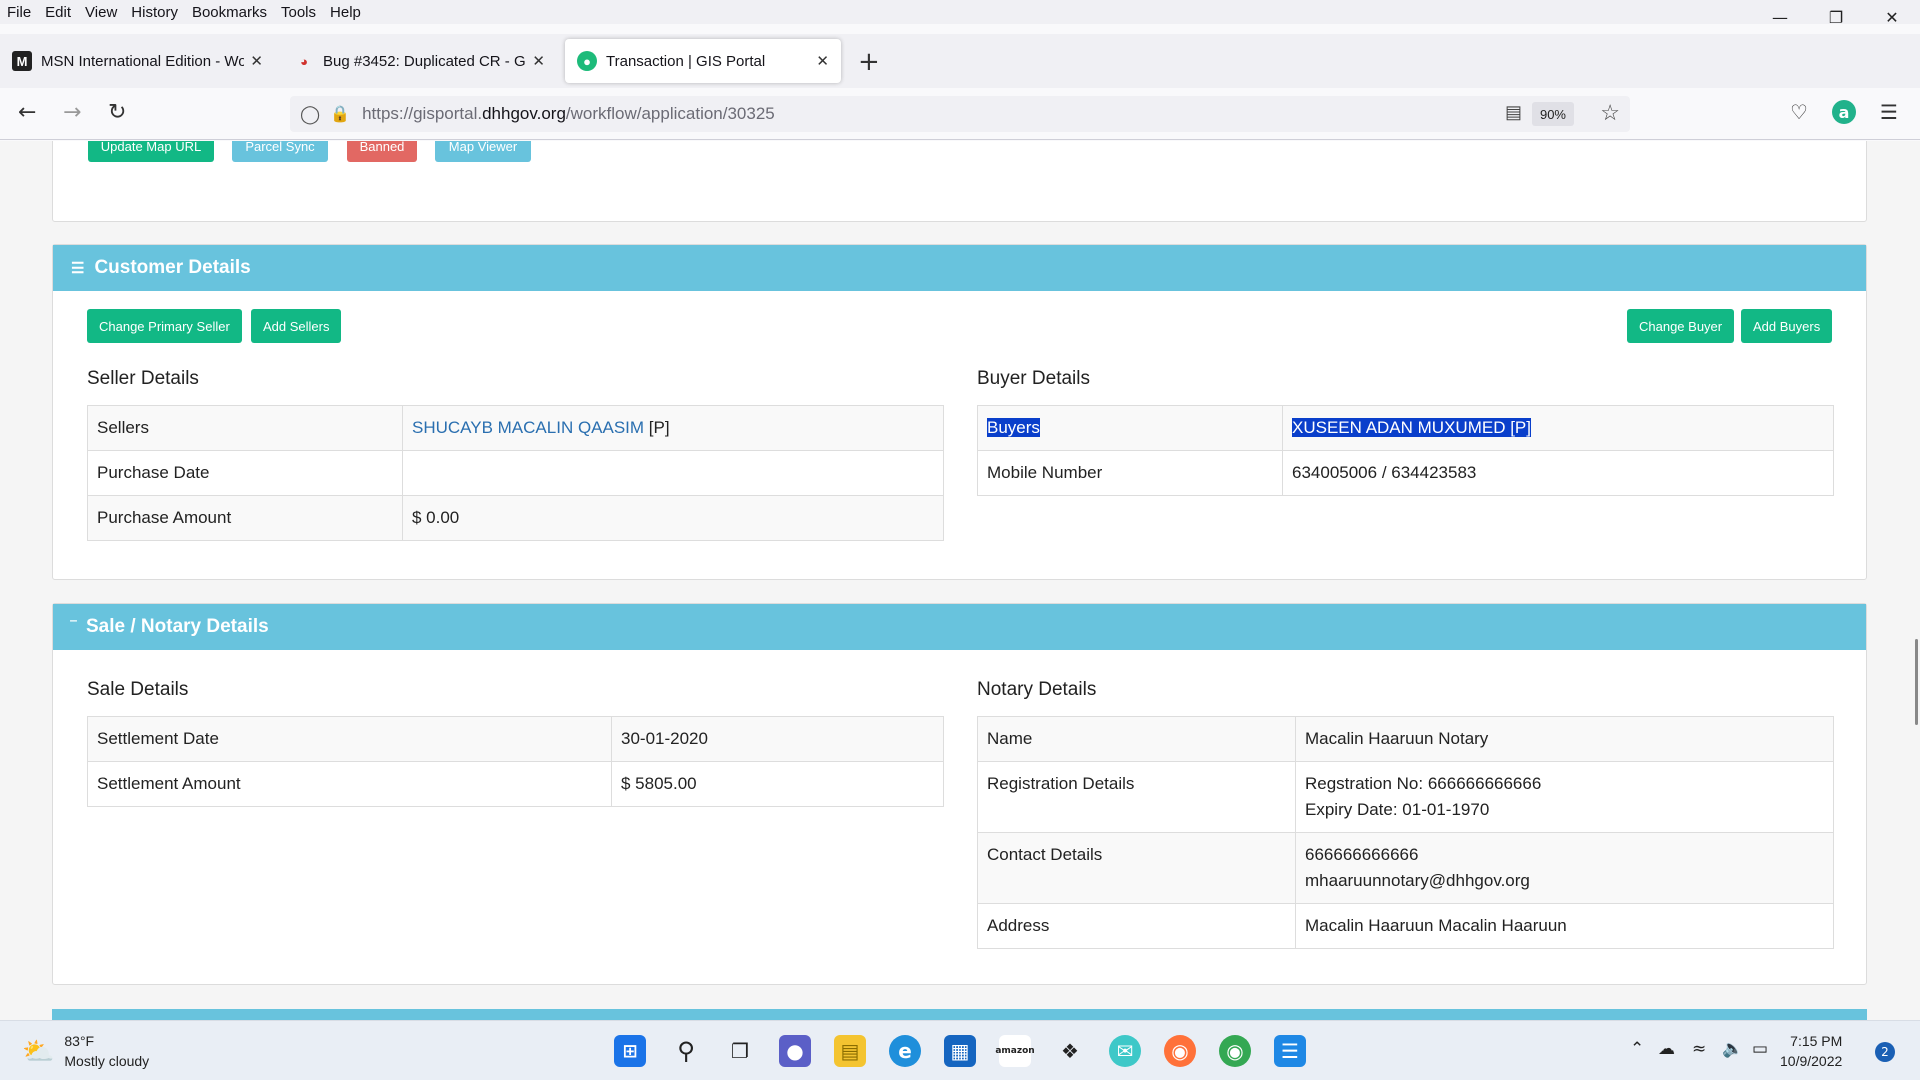 The height and width of the screenshot is (1080, 1920). What do you see at coordinates (1180, 1051) in the screenshot?
I see `firefox-icon: ◉` at bounding box center [1180, 1051].